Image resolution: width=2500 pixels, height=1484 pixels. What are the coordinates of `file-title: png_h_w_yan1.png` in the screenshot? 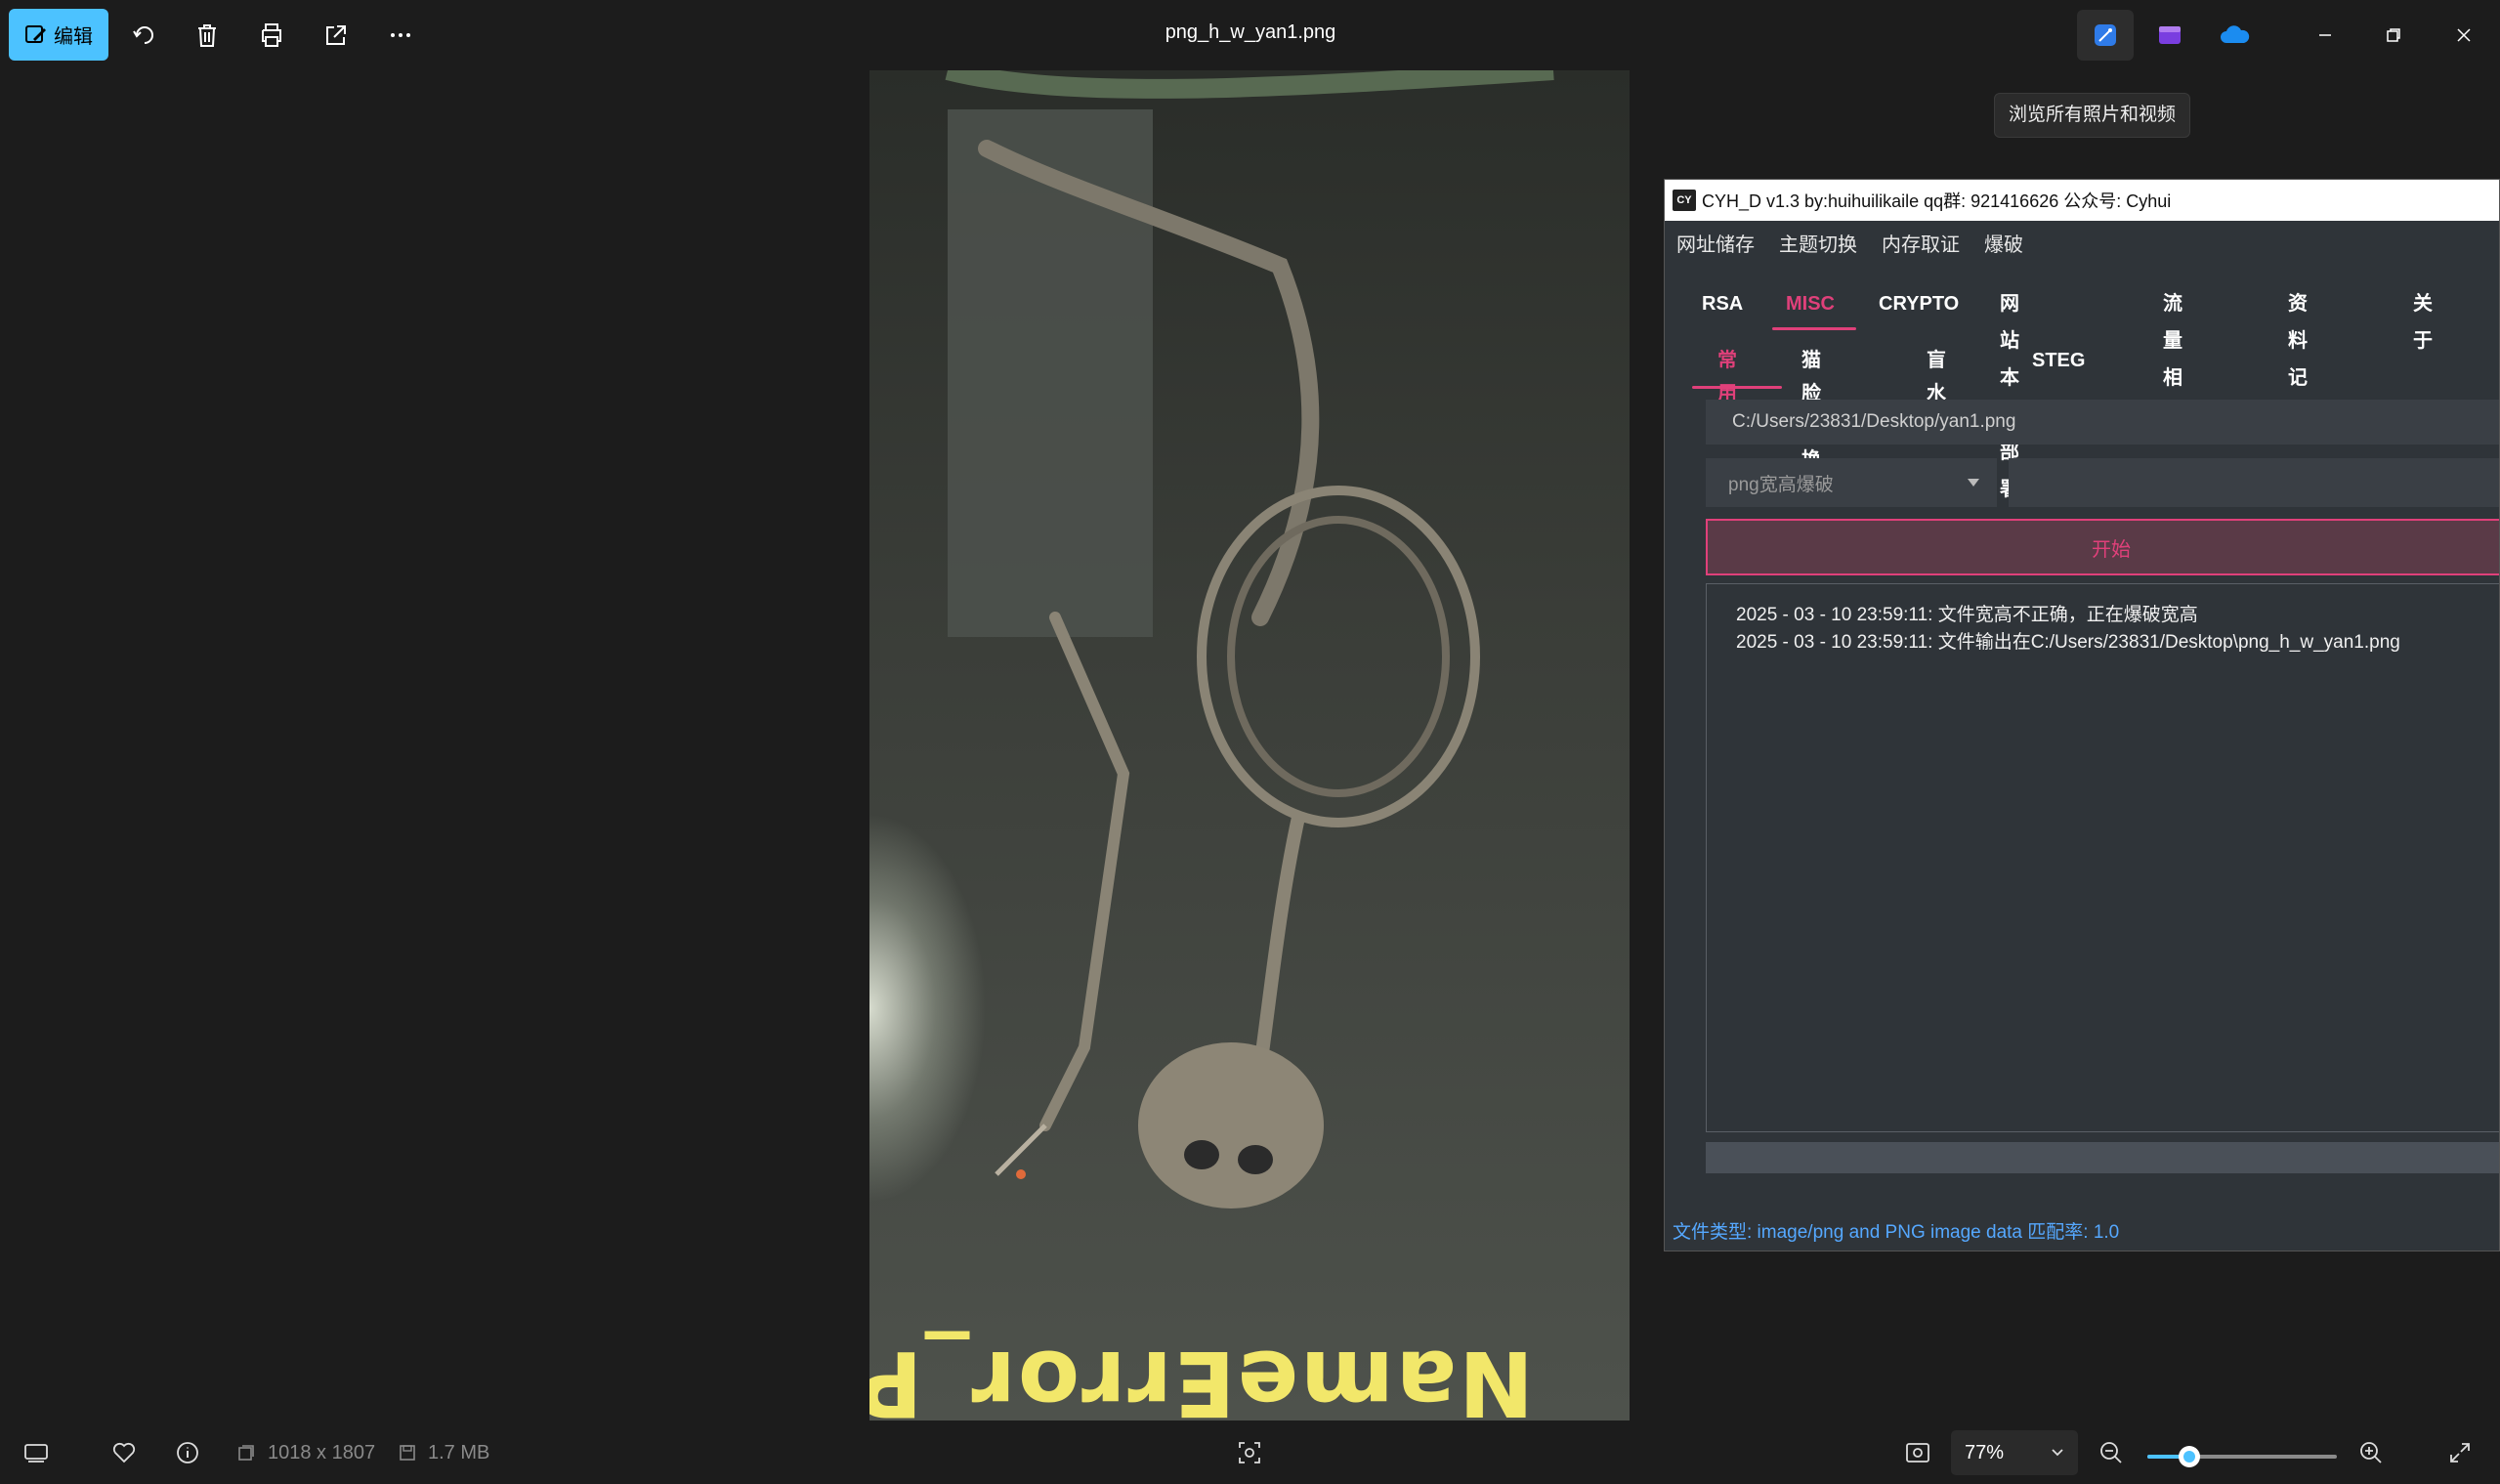 It's located at (1250, 32).